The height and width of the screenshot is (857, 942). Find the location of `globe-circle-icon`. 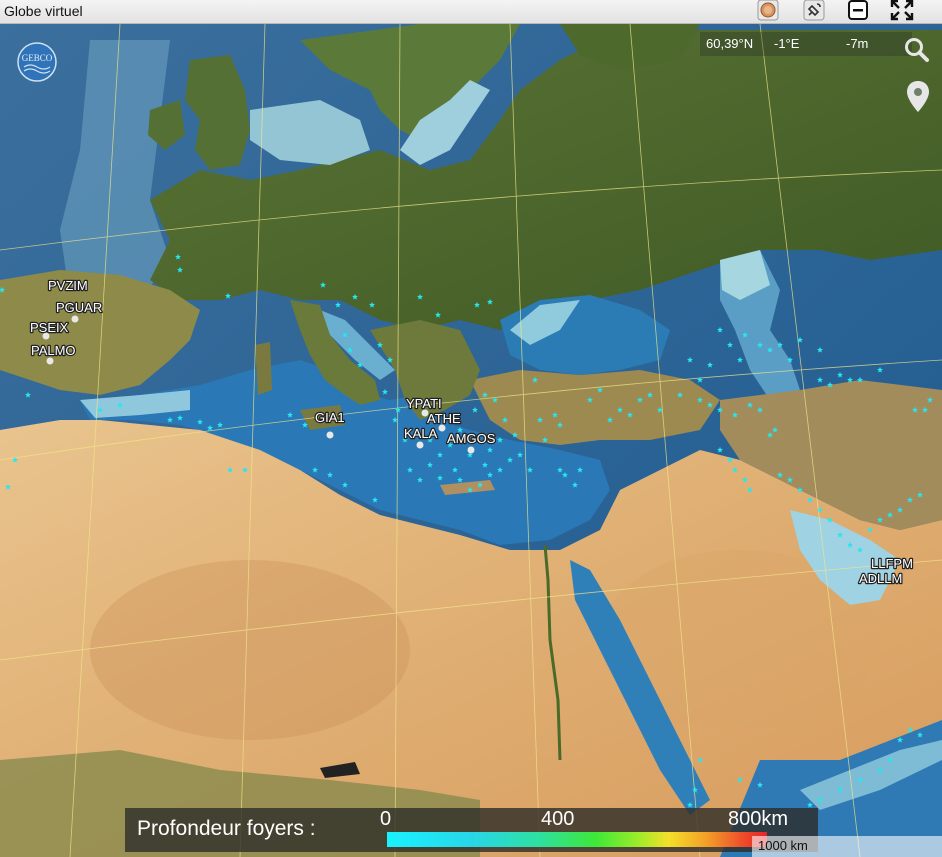

globe-circle-icon is located at coordinates (768, 12).